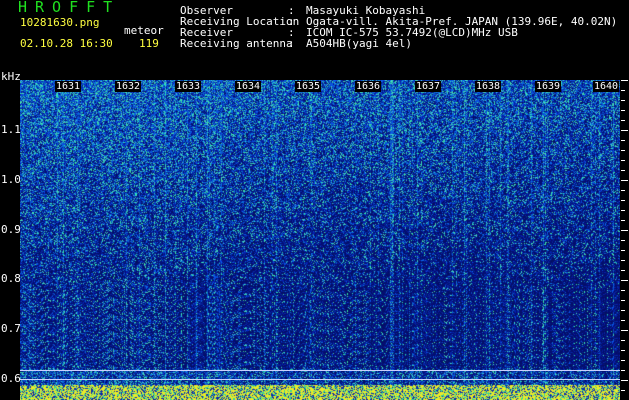 The height and width of the screenshot is (400, 629). What do you see at coordinates (68, 86) in the screenshot?
I see `minute-label: 1631` at bounding box center [68, 86].